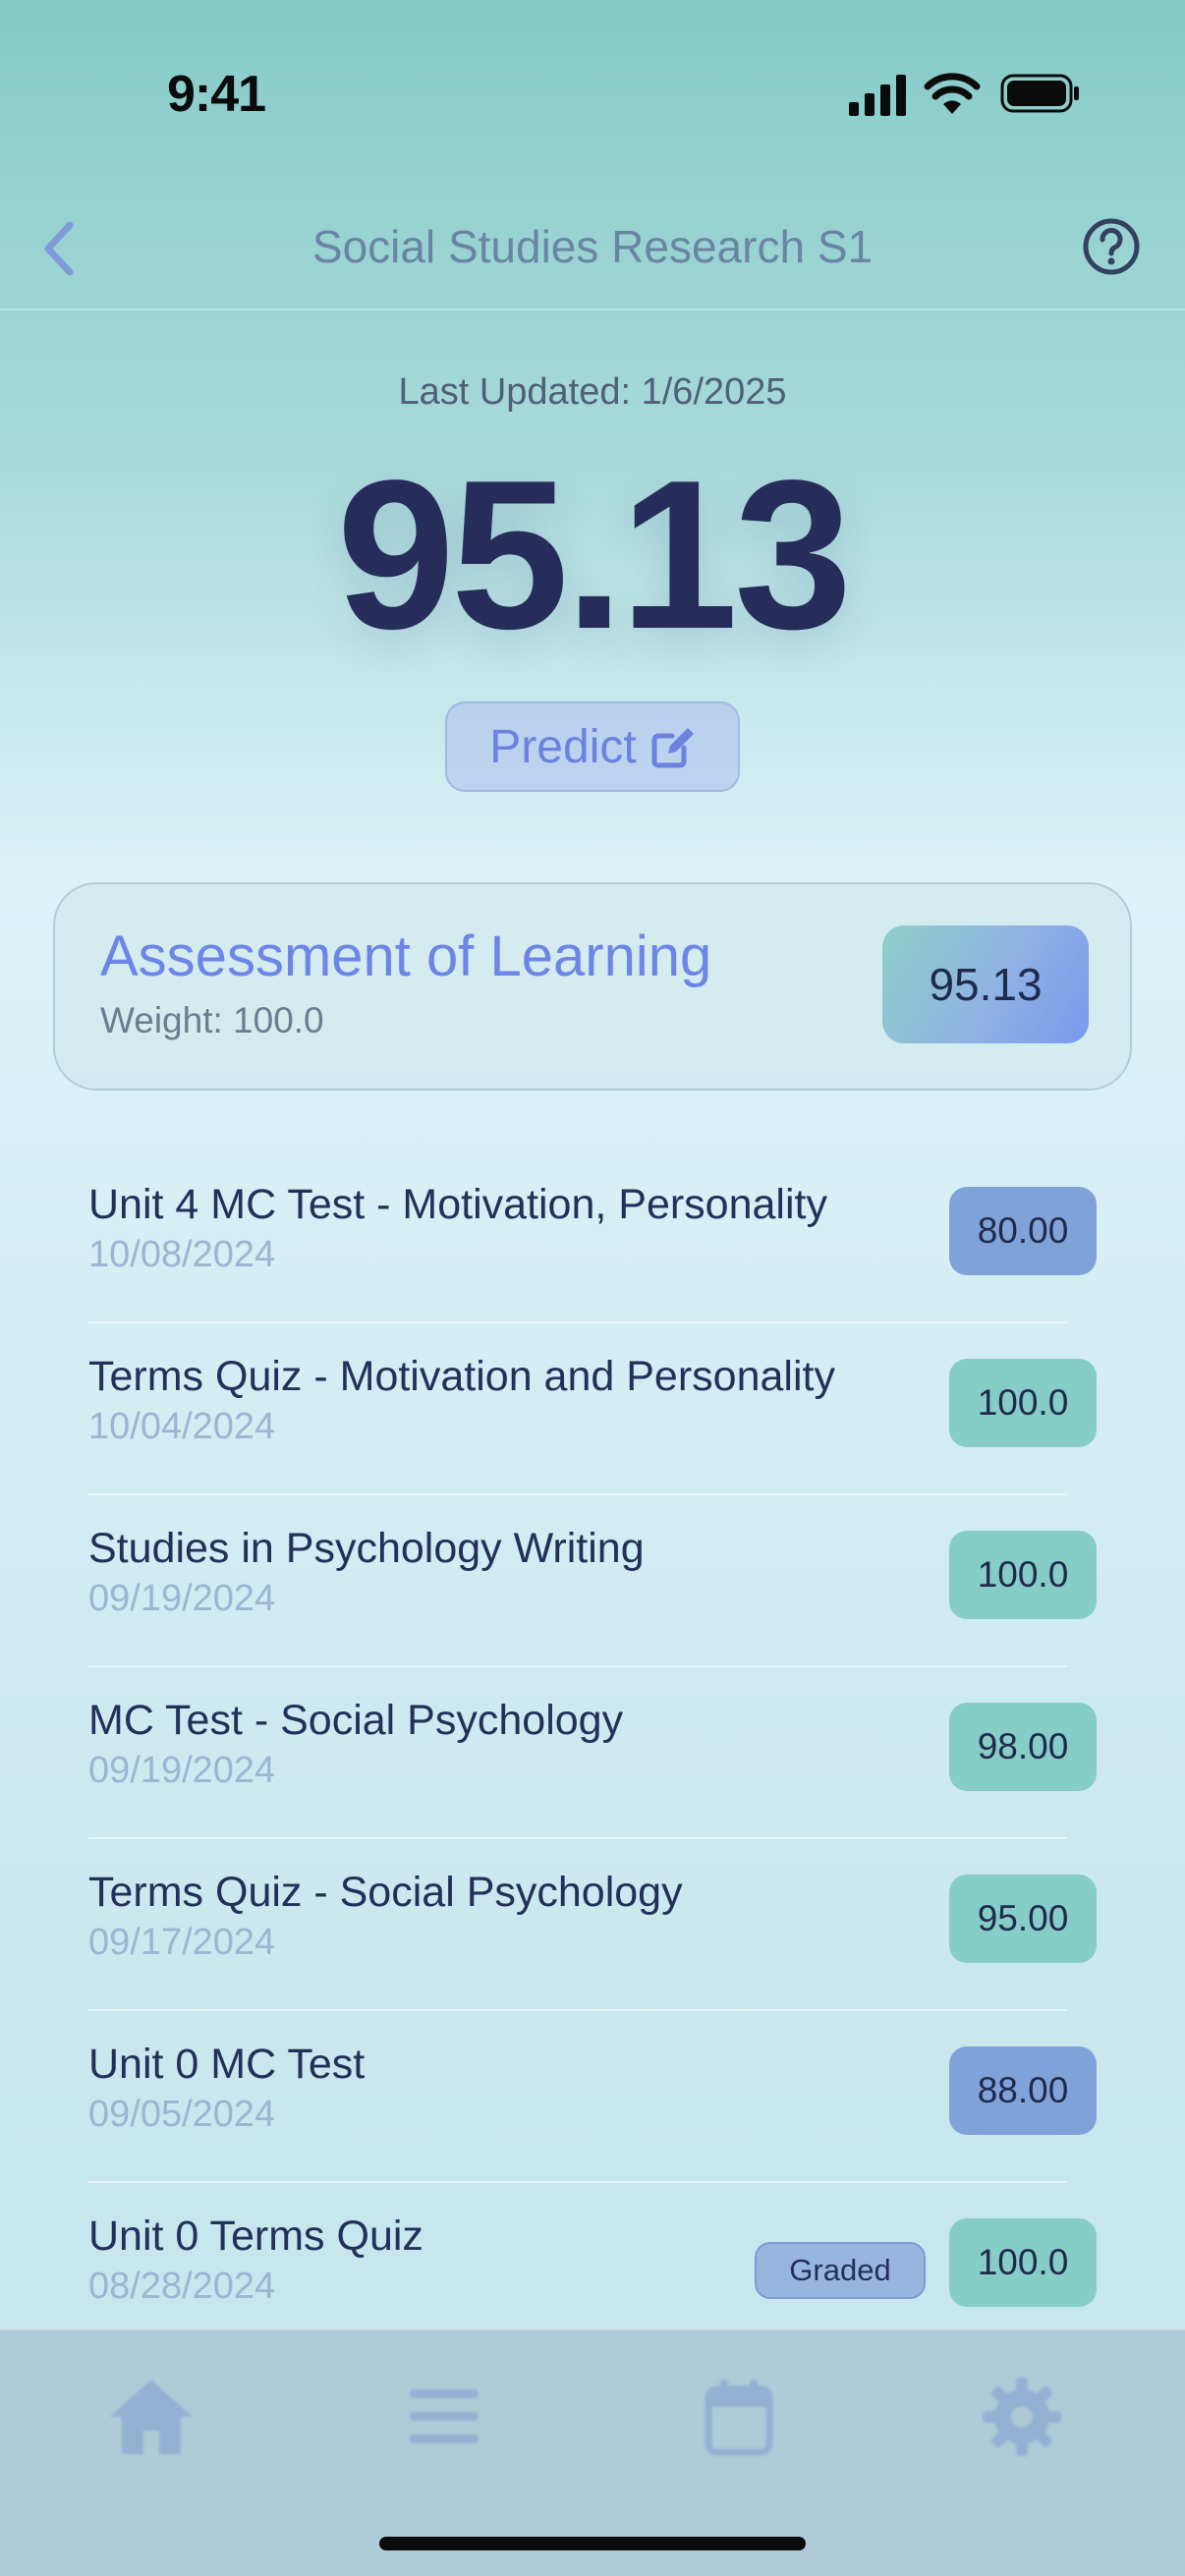  I want to click on category-weight: Weight: 100.0, so click(212, 1020).